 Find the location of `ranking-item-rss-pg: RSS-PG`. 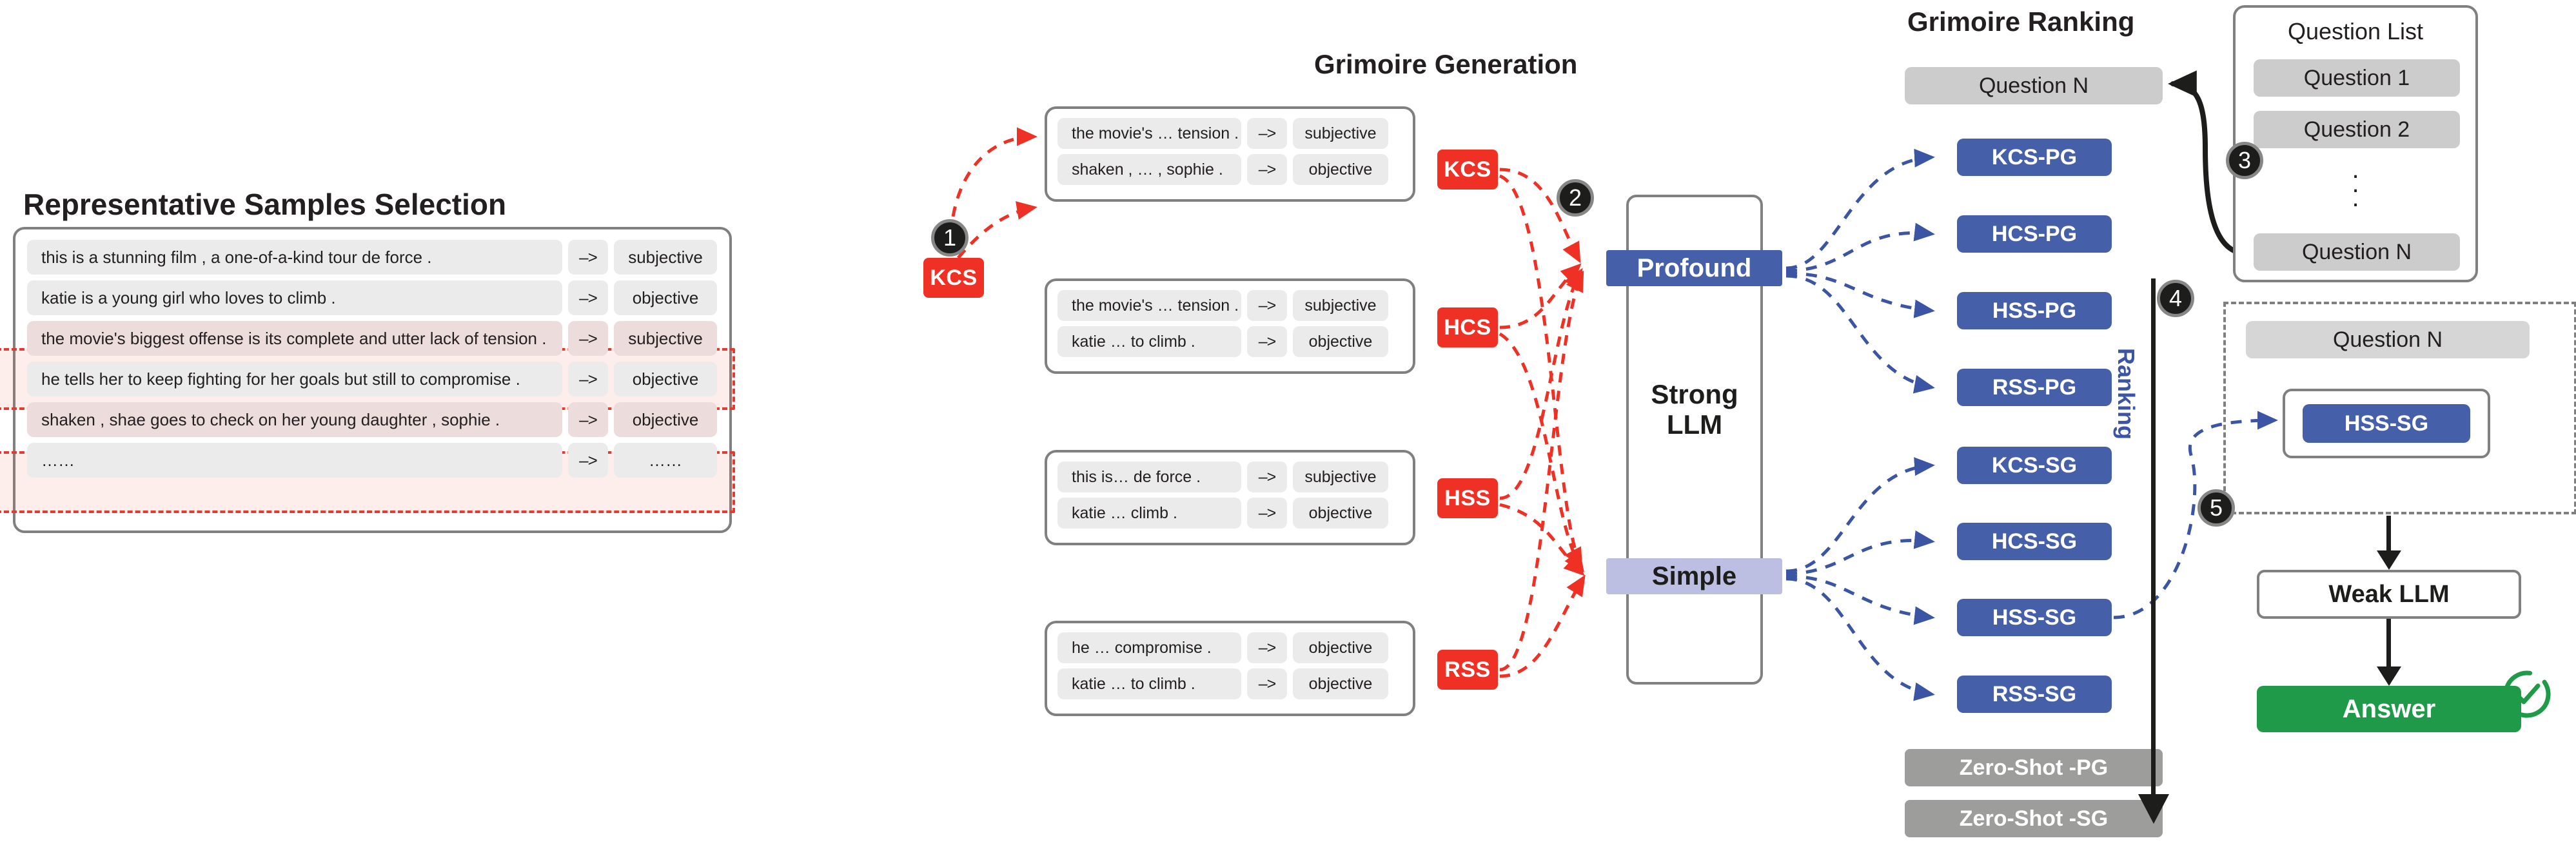

ranking-item-rss-pg: RSS-PG is located at coordinates (2034, 387).